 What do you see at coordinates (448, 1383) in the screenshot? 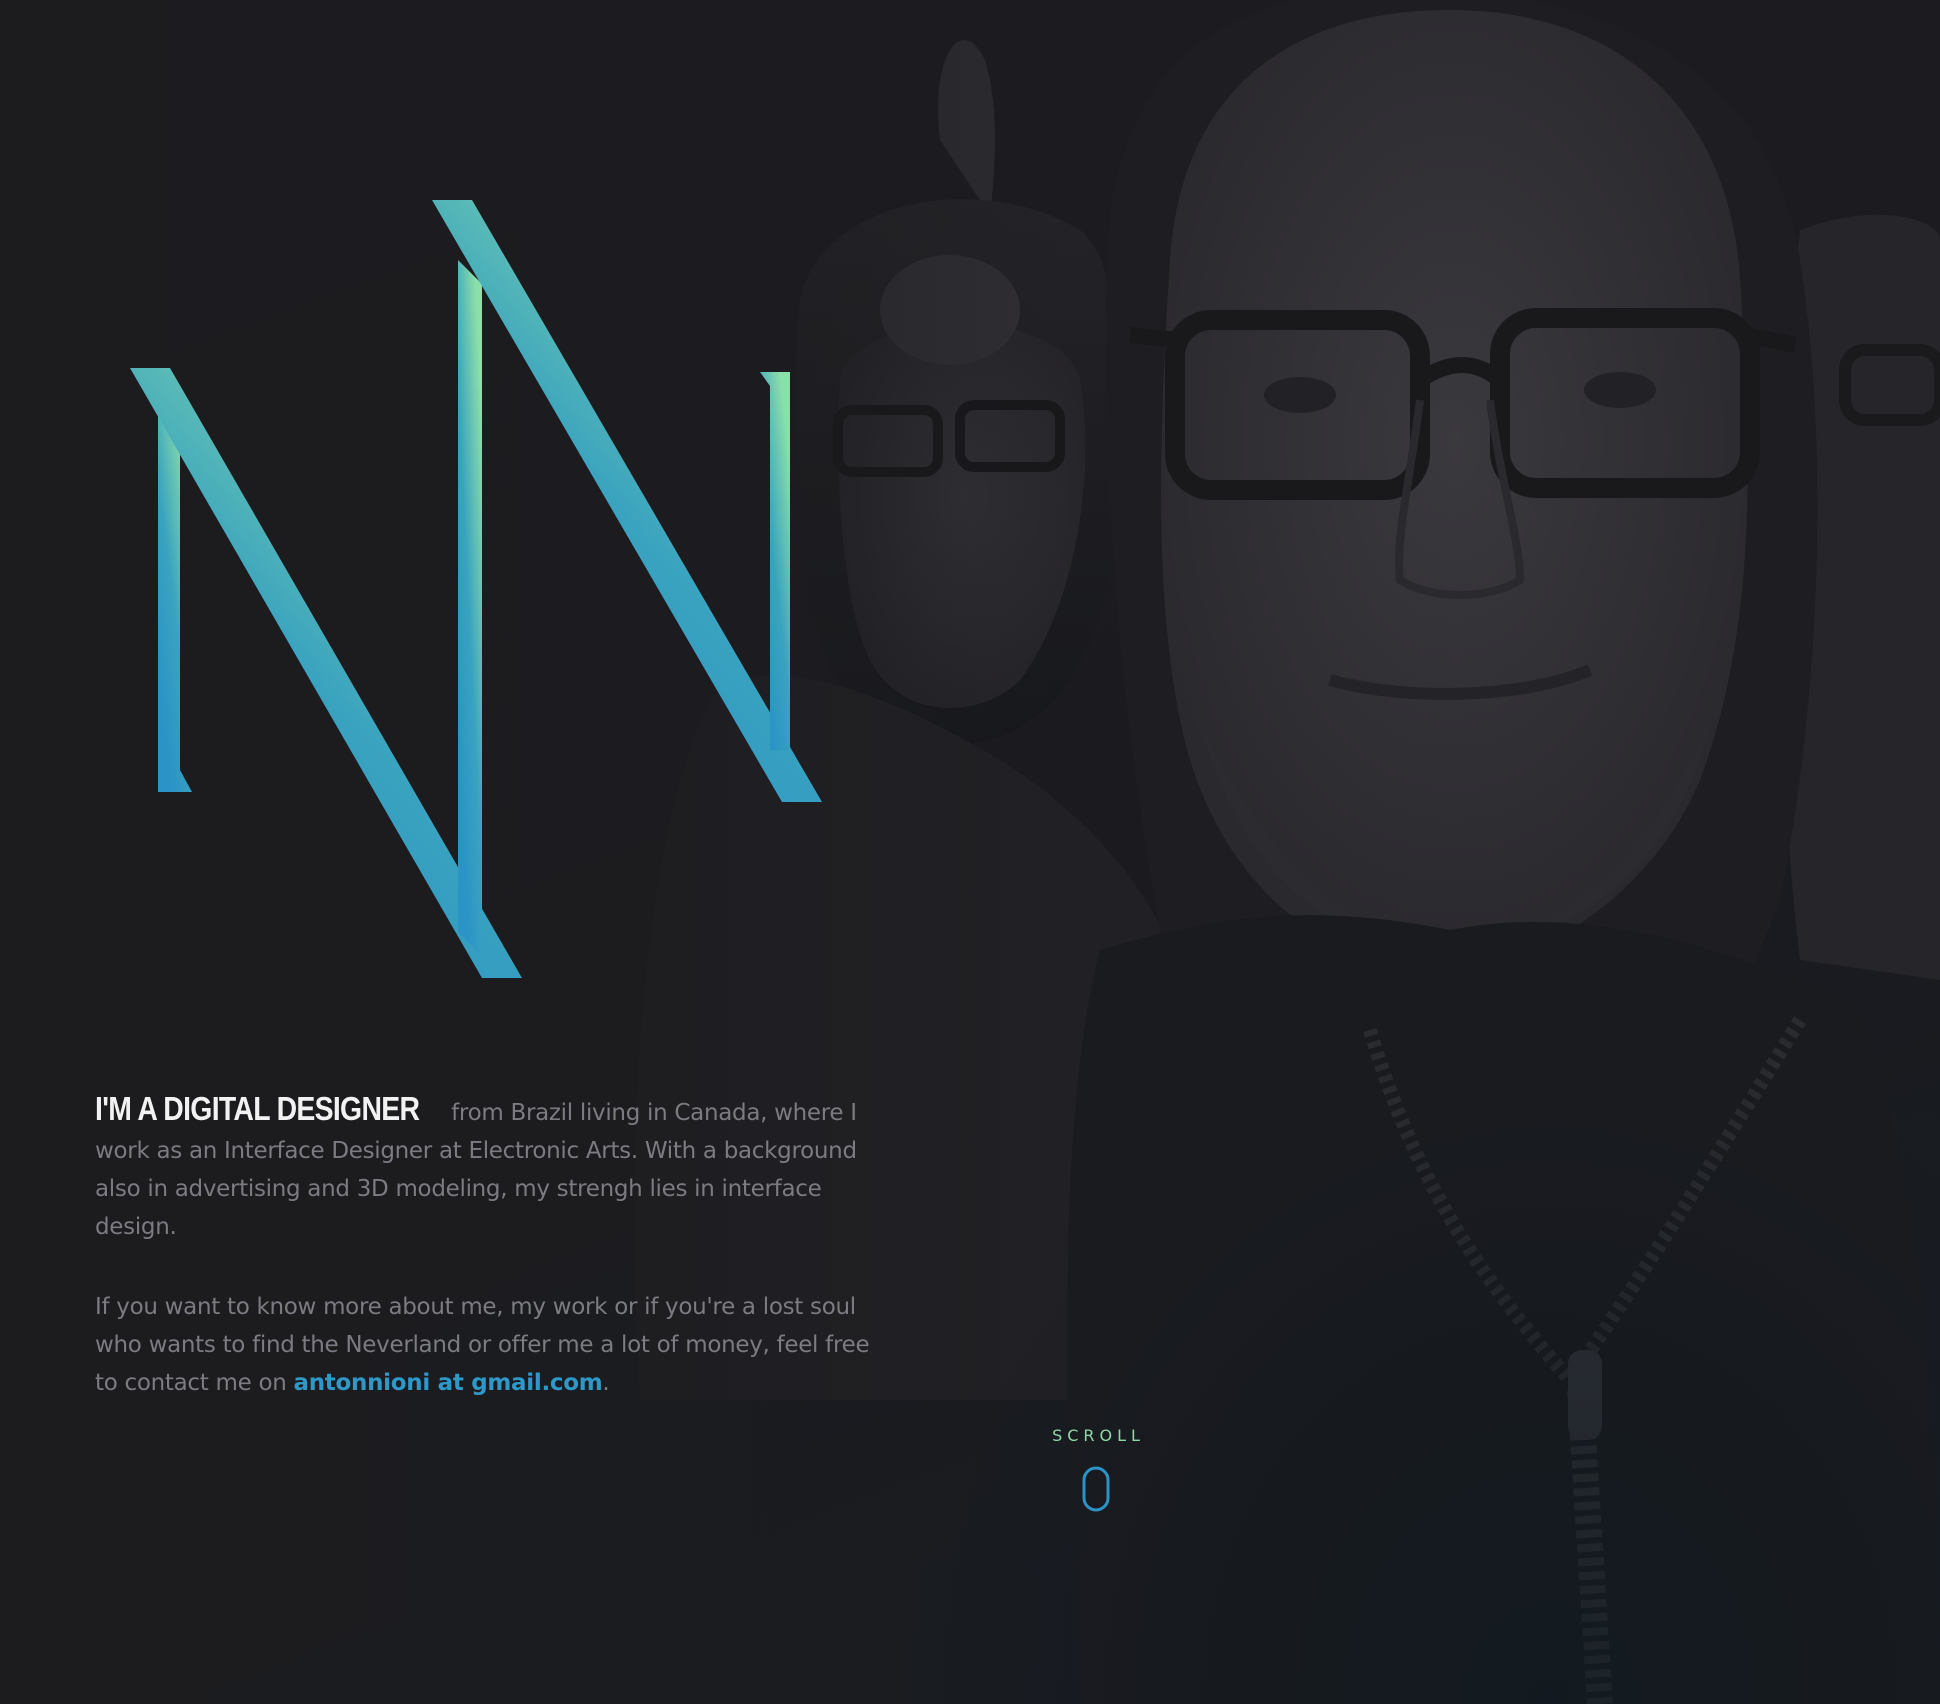
I see `email-link: antonnioni at gmail.com` at bounding box center [448, 1383].